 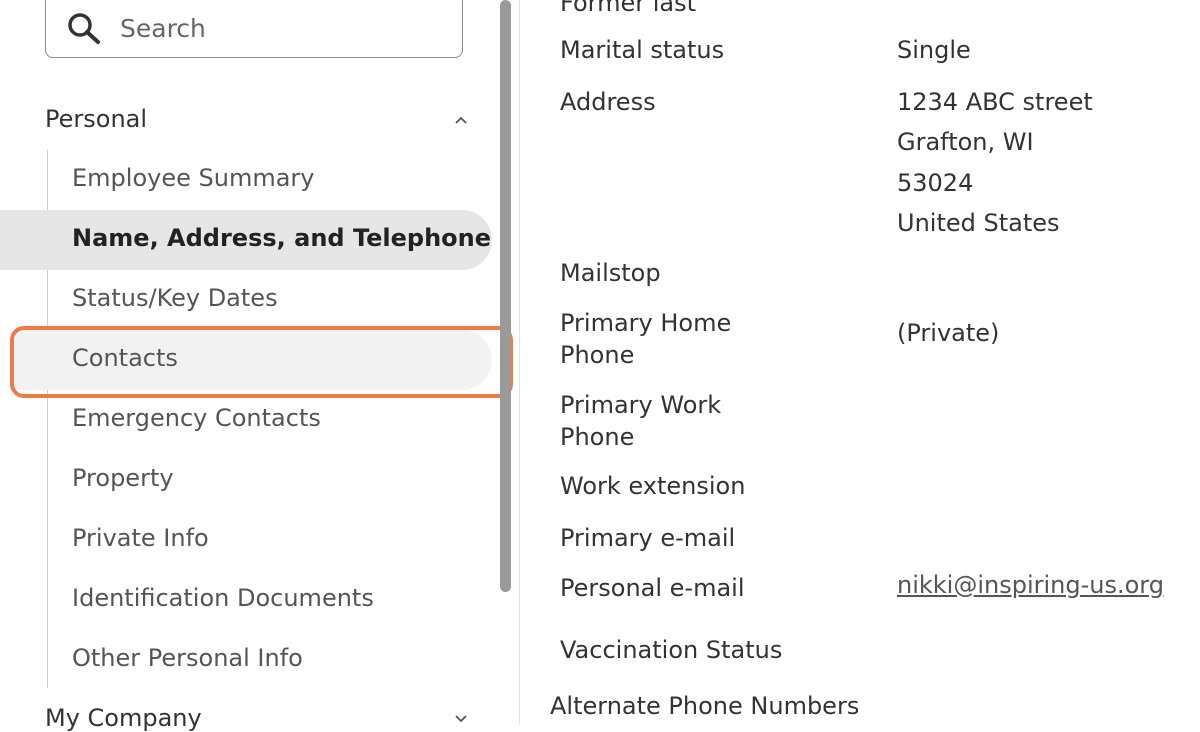 I want to click on address-label: Address, so click(x=608, y=102).